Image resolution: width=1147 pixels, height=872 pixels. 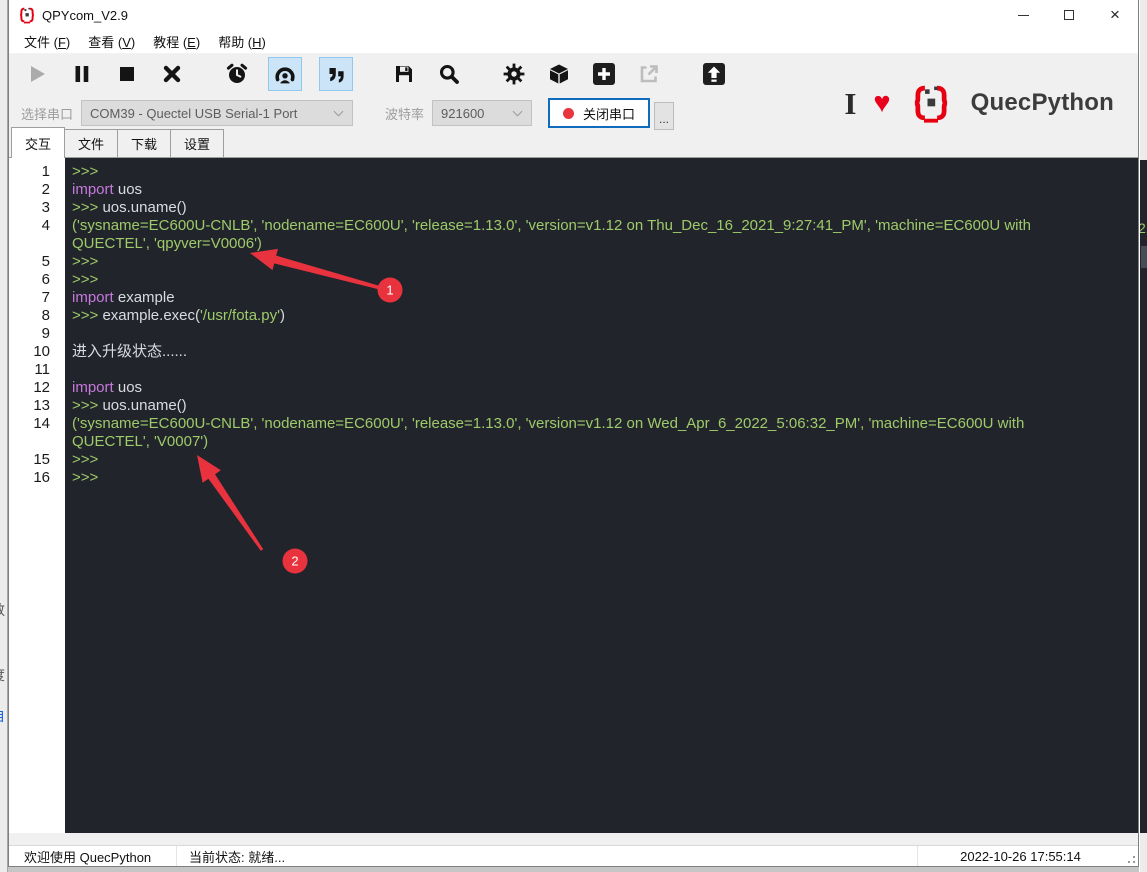 I want to click on background-scrollbar-thumb, so click(x=1144, y=257).